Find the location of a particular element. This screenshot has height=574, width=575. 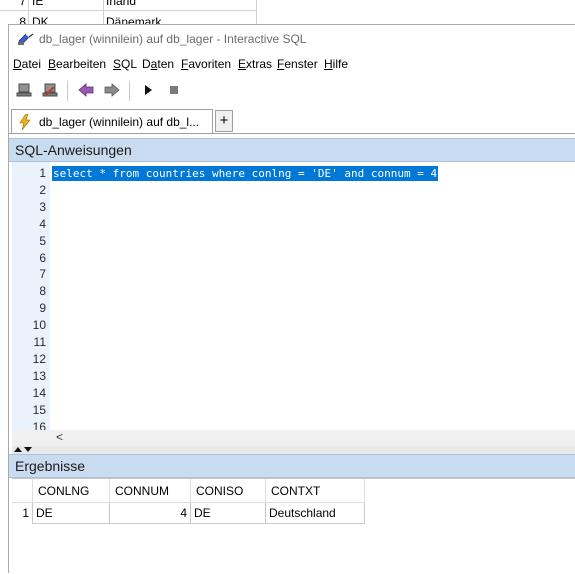

line-number: 5 is located at coordinates (42, 240).